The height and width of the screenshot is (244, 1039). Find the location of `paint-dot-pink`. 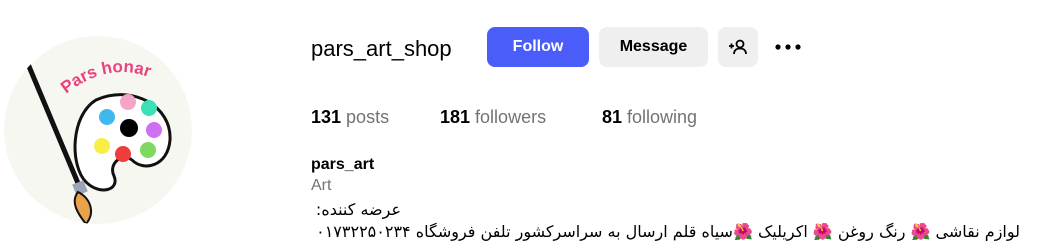

paint-dot-pink is located at coordinates (128, 102).